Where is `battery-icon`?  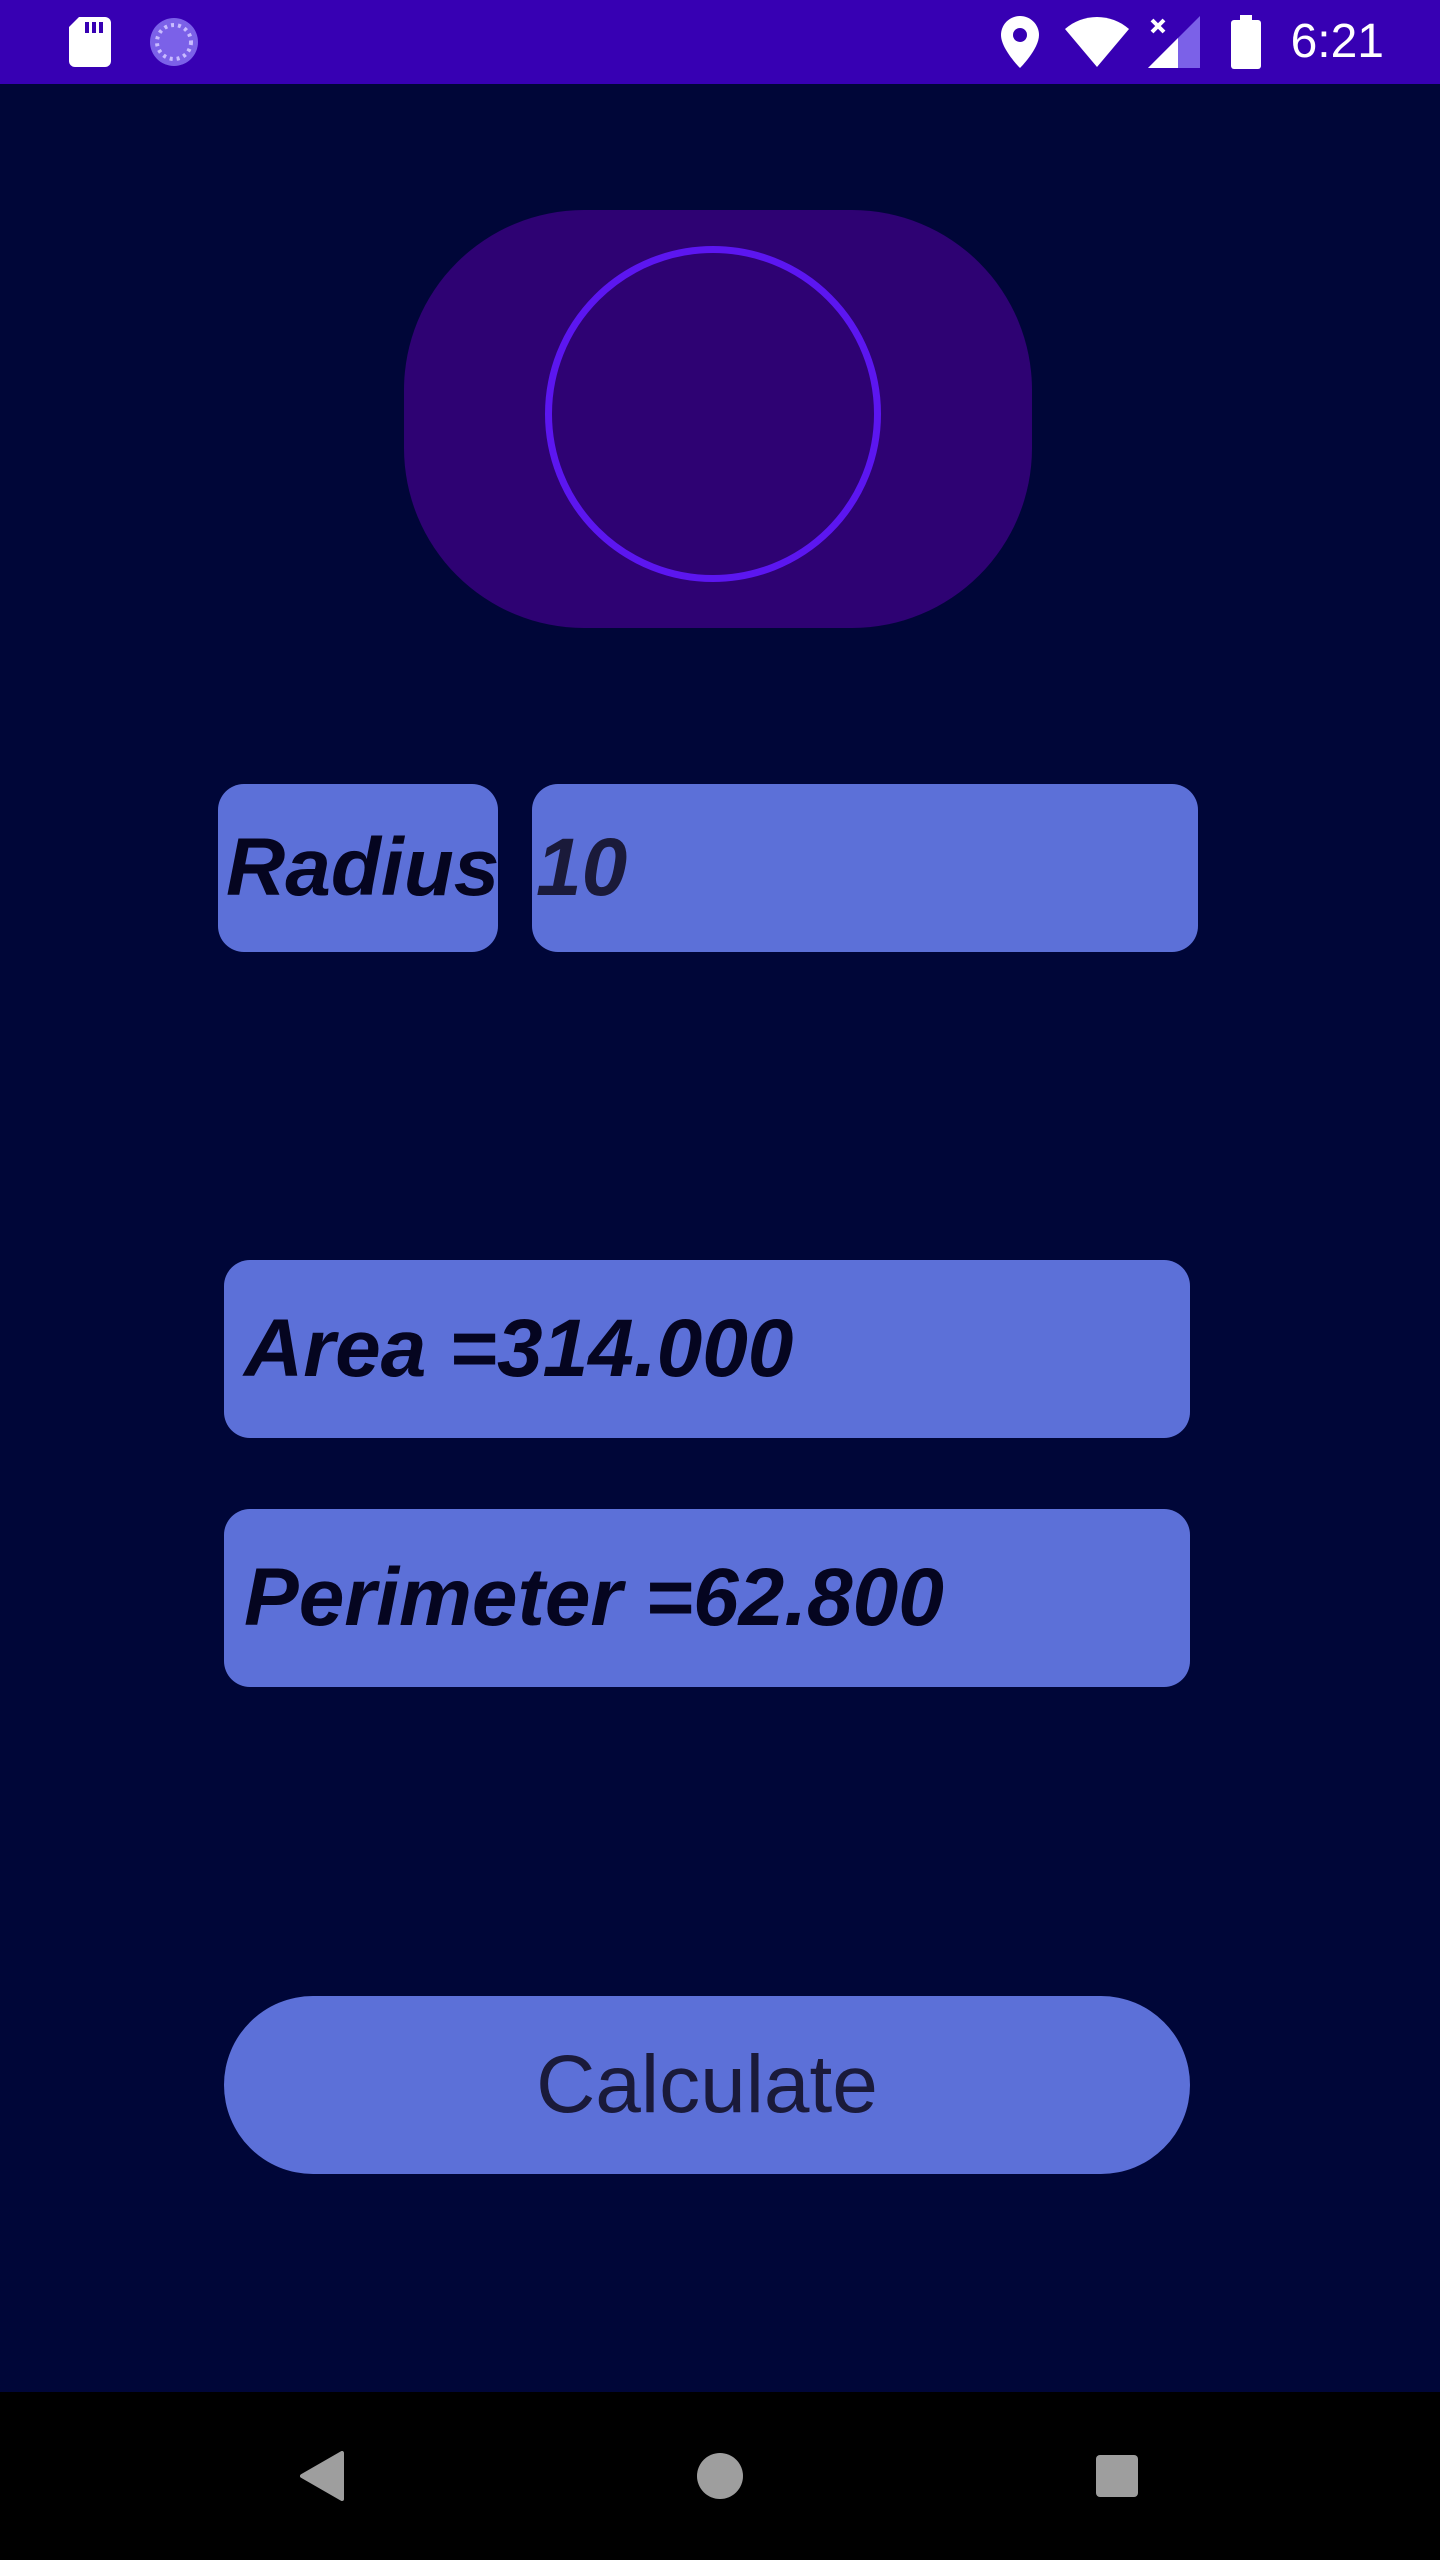 battery-icon is located at coordinates (1246, 42).